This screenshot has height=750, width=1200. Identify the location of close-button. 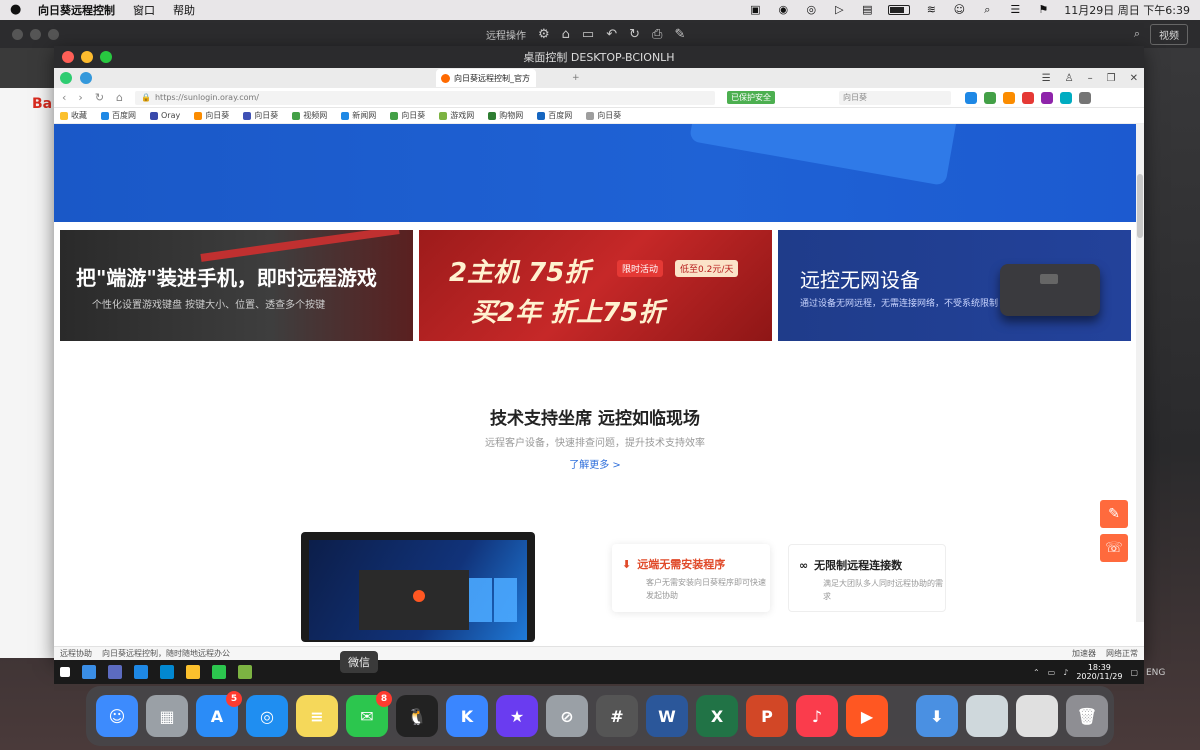
(17, 34).